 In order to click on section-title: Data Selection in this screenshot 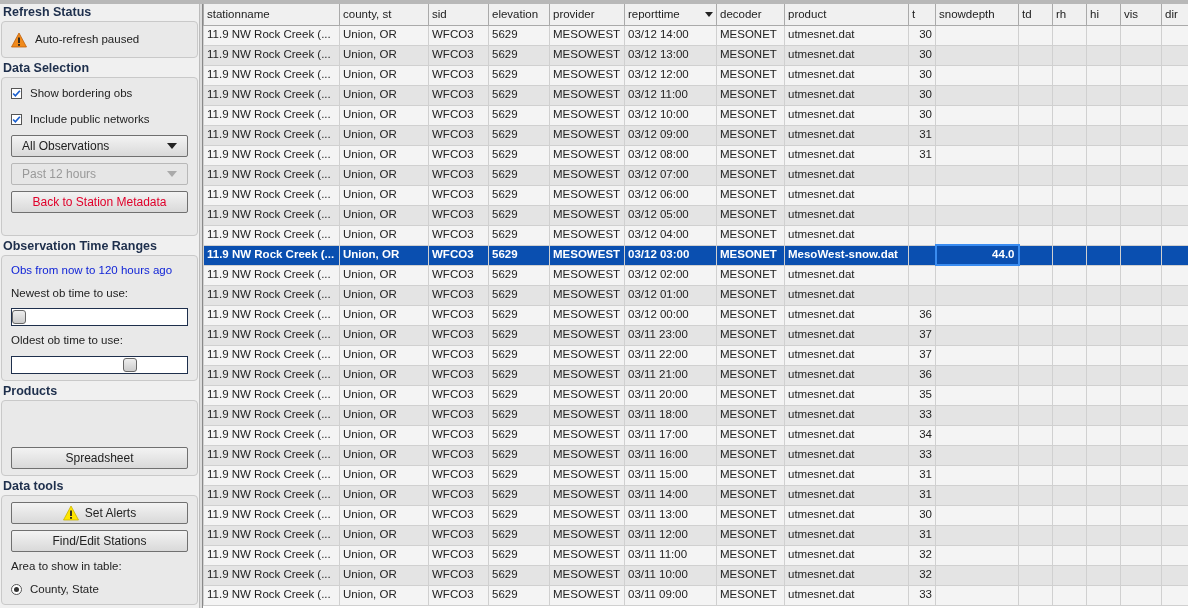, I will do `click(46, 69)`.